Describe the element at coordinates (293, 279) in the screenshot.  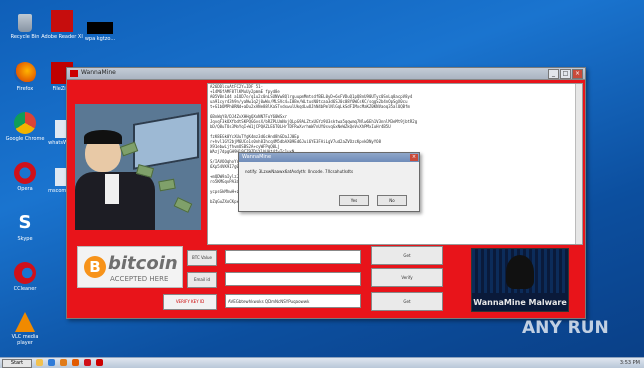
I see `email-id-field` at that location.